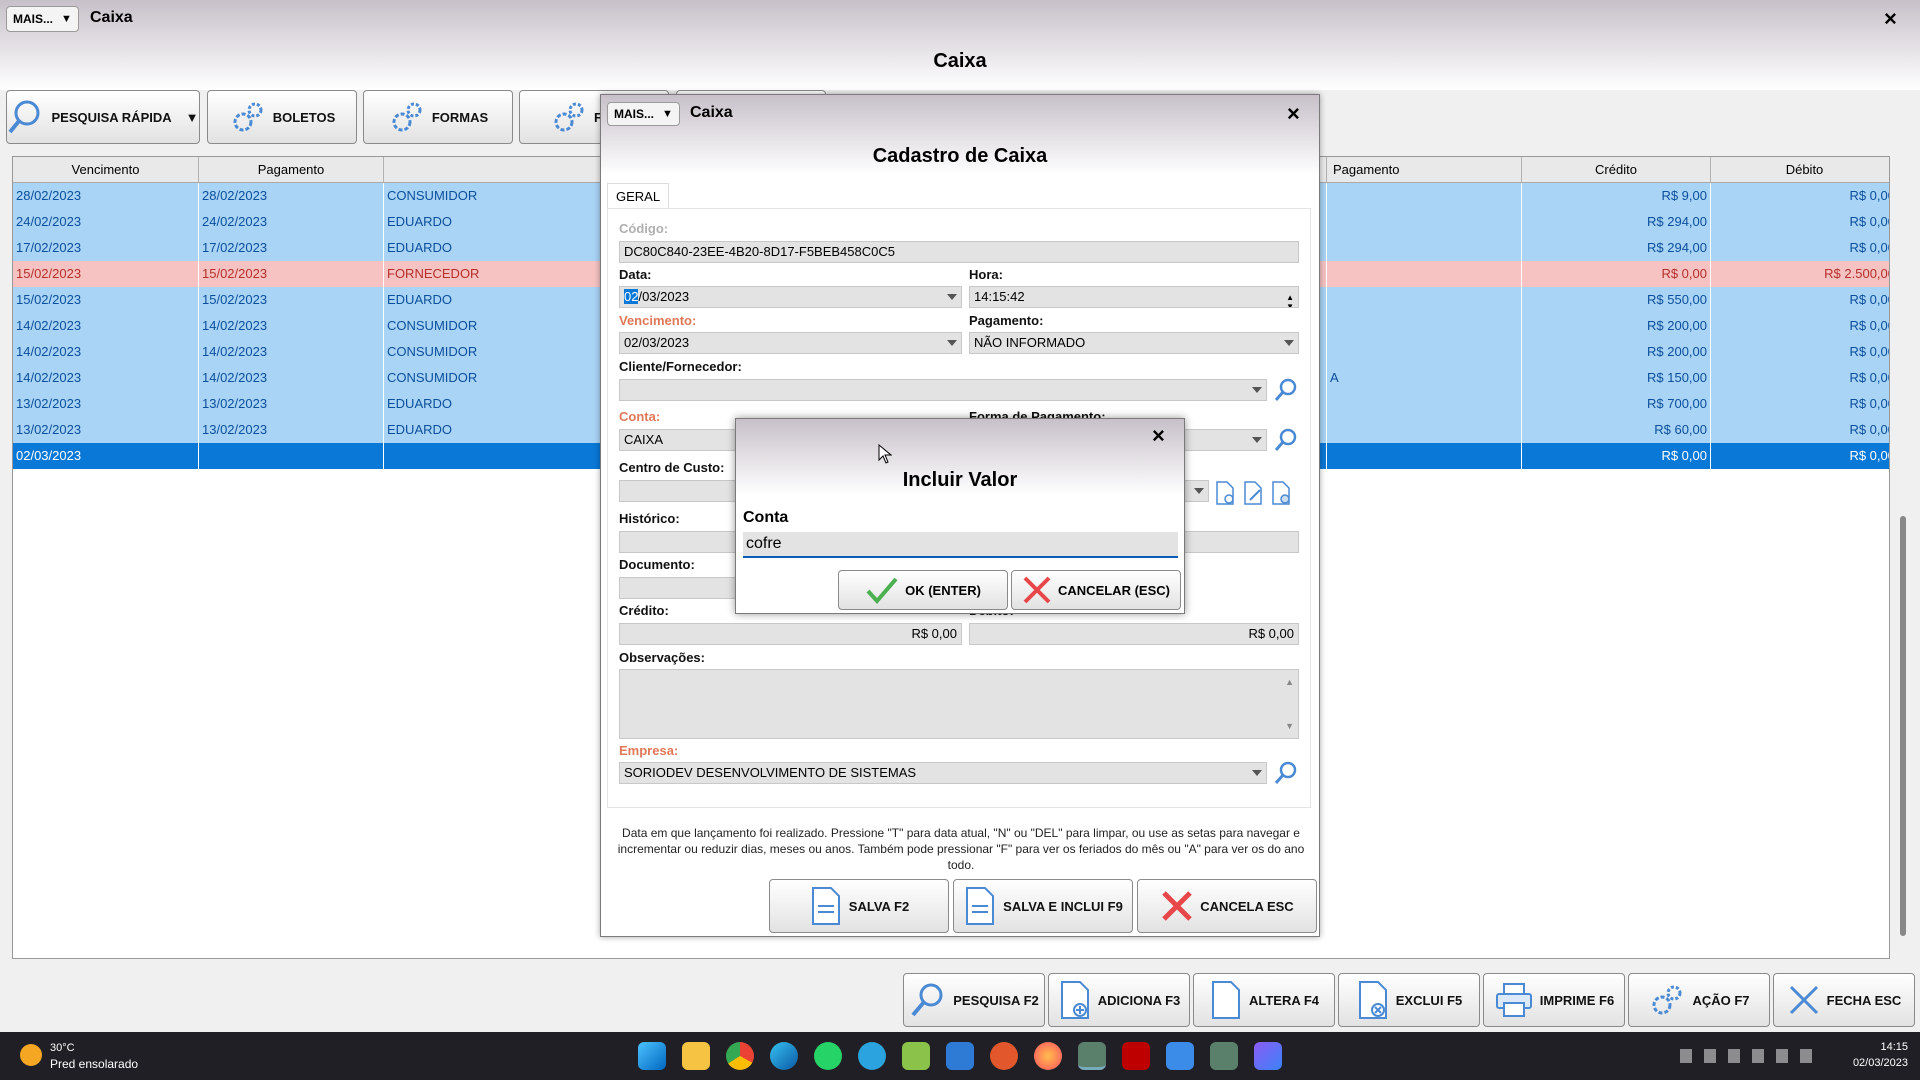 This screenshot has width=1920, height=1080. What do you see at coordinates (790, 297) in the screenshot?
I see `data-field: 02/03/2023` at bounding box center [790, 297].